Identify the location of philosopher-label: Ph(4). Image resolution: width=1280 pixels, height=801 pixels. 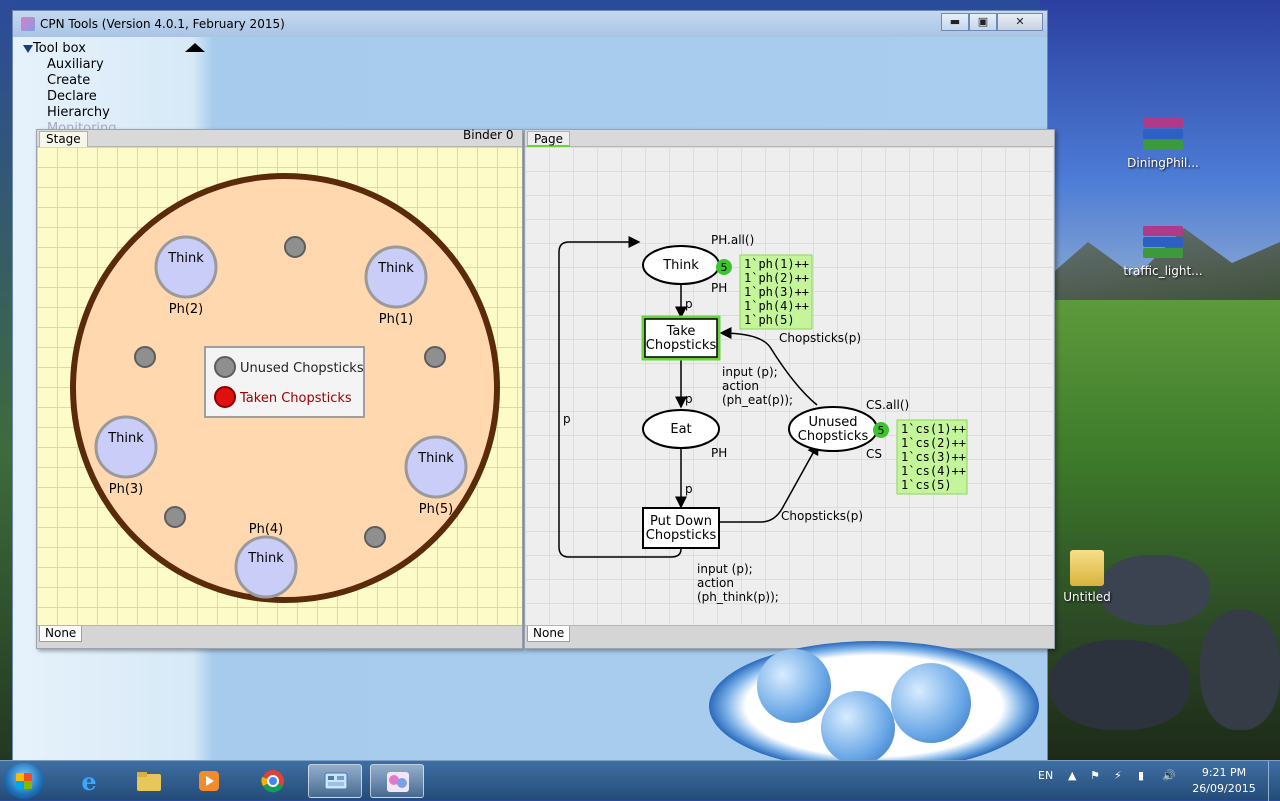
(266, 529).